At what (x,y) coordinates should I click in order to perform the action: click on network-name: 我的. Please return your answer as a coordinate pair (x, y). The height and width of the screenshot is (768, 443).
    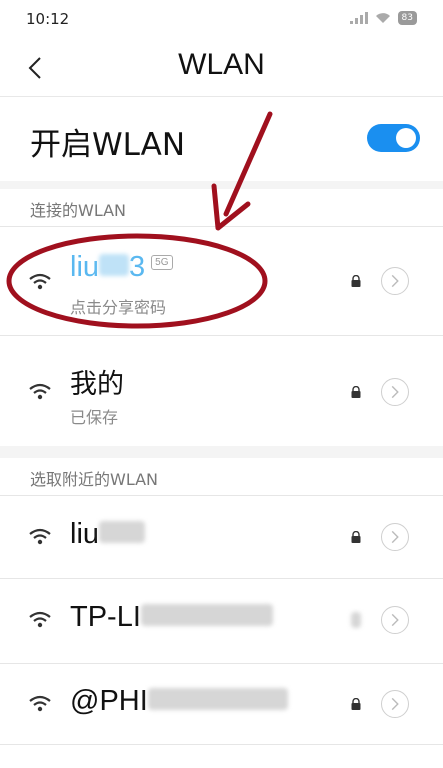
    Looking at the image, I should click on (97, 384).